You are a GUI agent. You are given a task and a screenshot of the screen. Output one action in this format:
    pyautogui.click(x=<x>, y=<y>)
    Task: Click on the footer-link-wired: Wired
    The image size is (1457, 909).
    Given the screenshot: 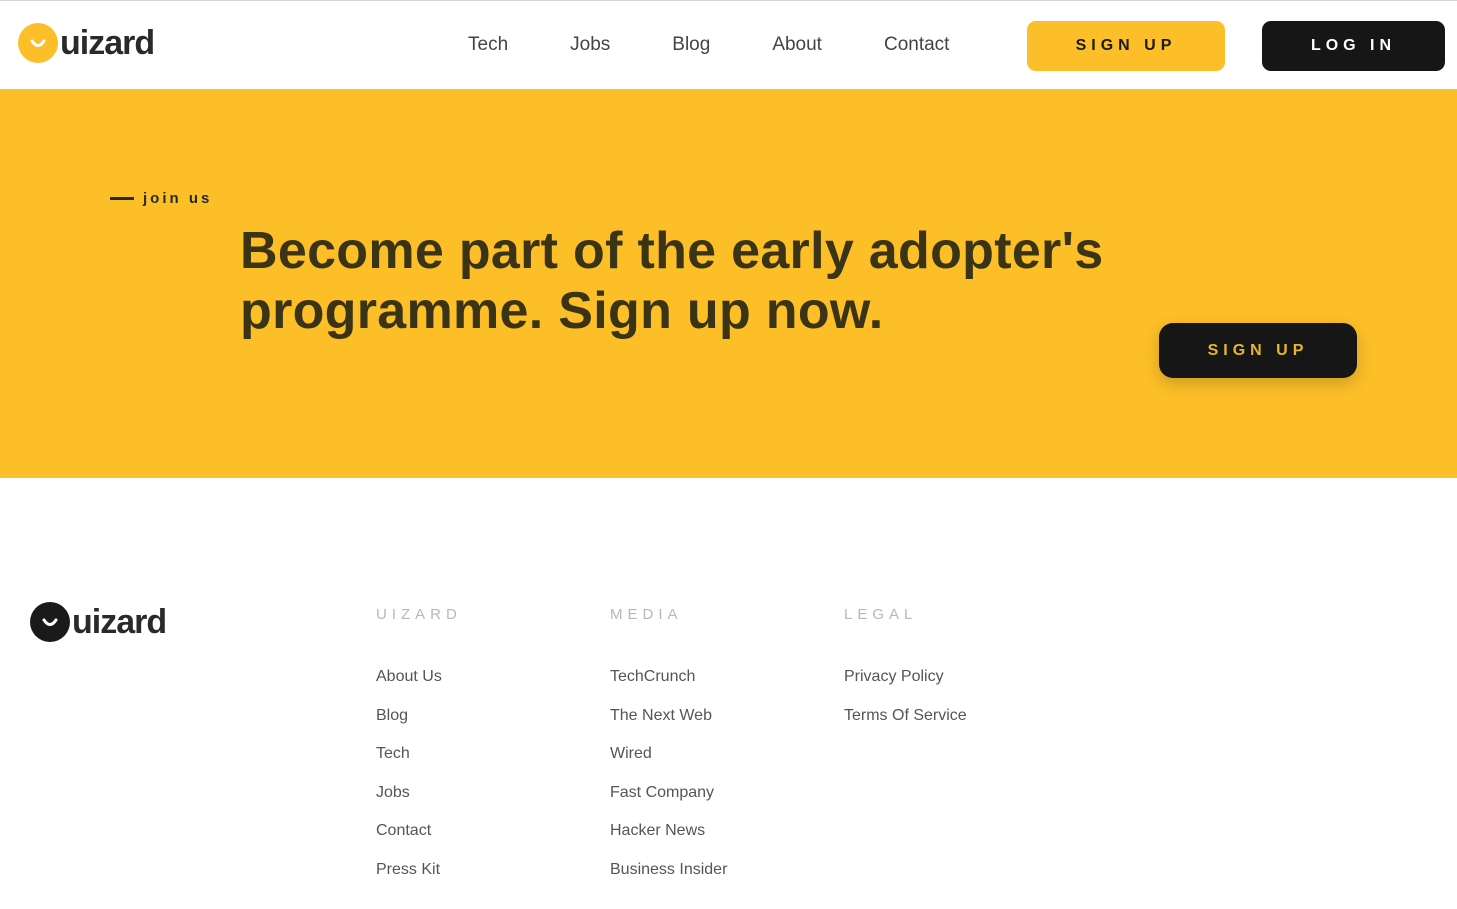 What is the action you would take?
    pyautogui.click(x=631, y=753)
    